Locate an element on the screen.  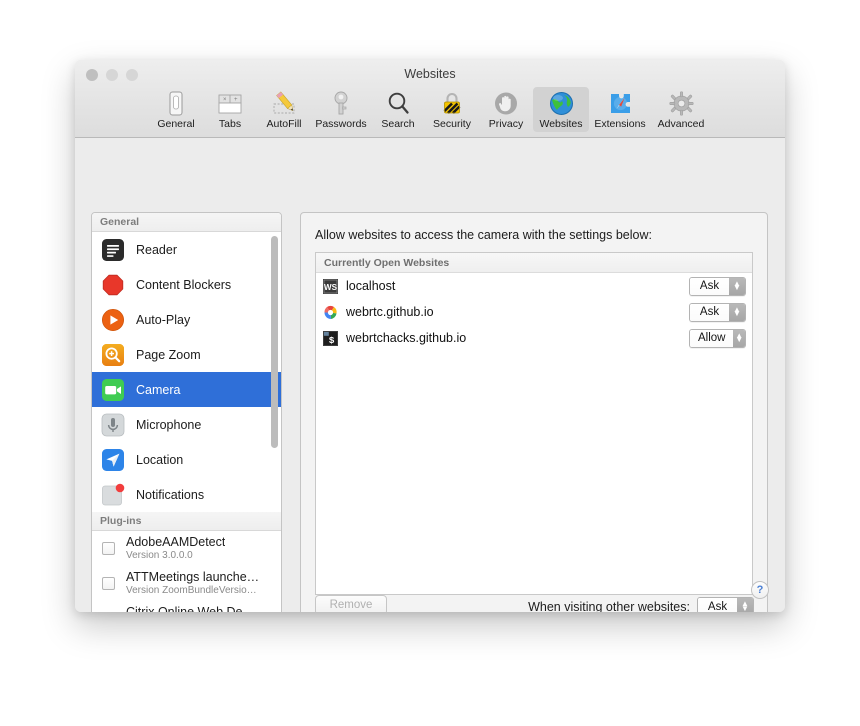
sidebar-item-page-zoom-label: Page Zoom is located at coordinates (168, 354).